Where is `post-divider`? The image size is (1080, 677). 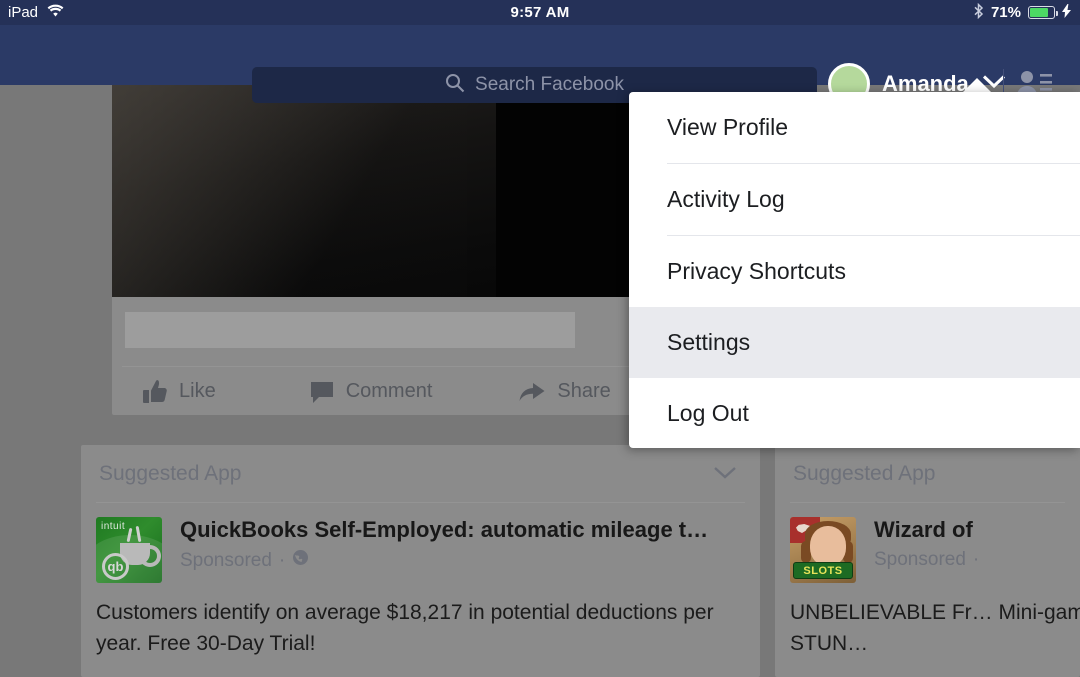
post-divider is located at coordinates (398, 366).